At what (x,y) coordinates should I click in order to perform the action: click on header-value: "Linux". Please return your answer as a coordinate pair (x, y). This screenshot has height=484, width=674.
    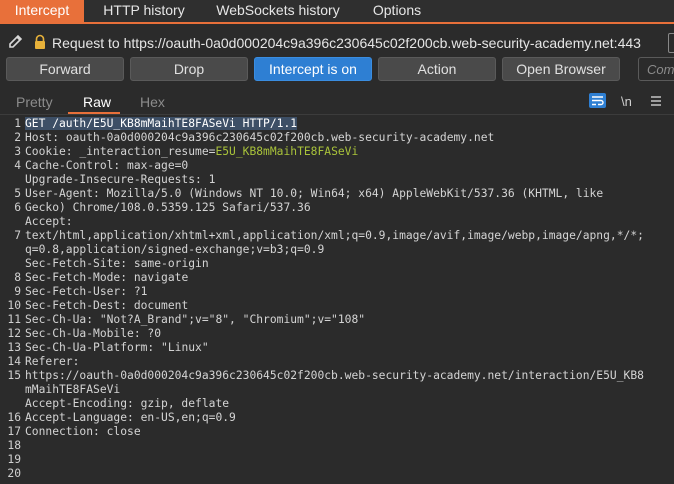
    Looking at the image, I should click on (181, 347).